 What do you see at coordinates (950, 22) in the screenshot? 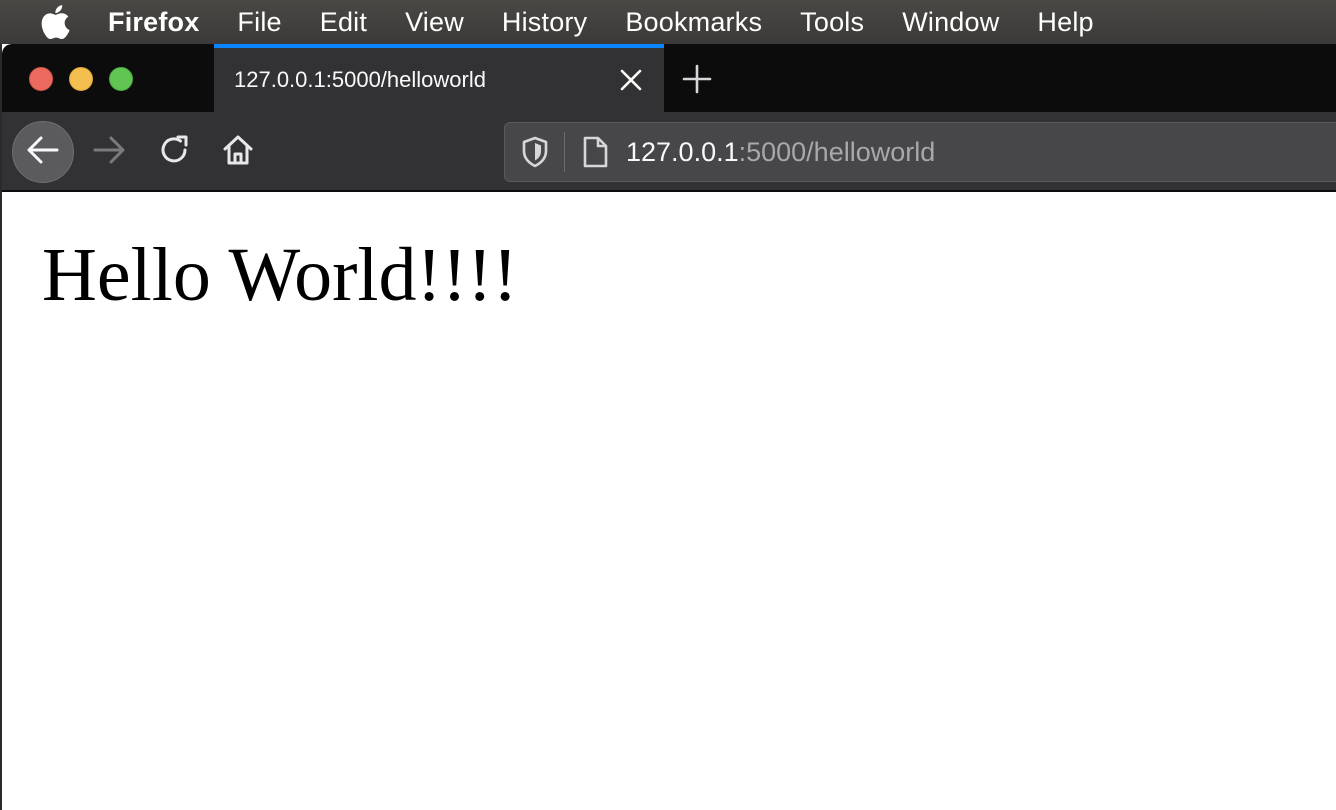
I see `menu-window: Window` at bounding box center [950, 22].